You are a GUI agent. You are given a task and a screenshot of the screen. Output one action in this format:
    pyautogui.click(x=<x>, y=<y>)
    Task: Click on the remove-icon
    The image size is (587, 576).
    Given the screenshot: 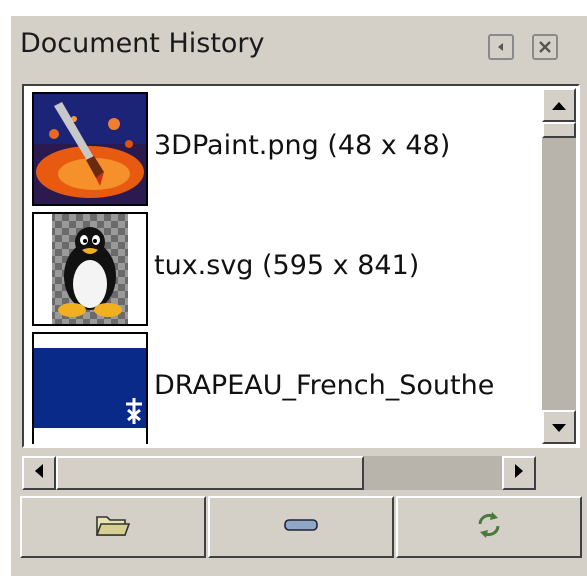 What is the action you would take?
    pyautogui.click(x=301, y=527)
    